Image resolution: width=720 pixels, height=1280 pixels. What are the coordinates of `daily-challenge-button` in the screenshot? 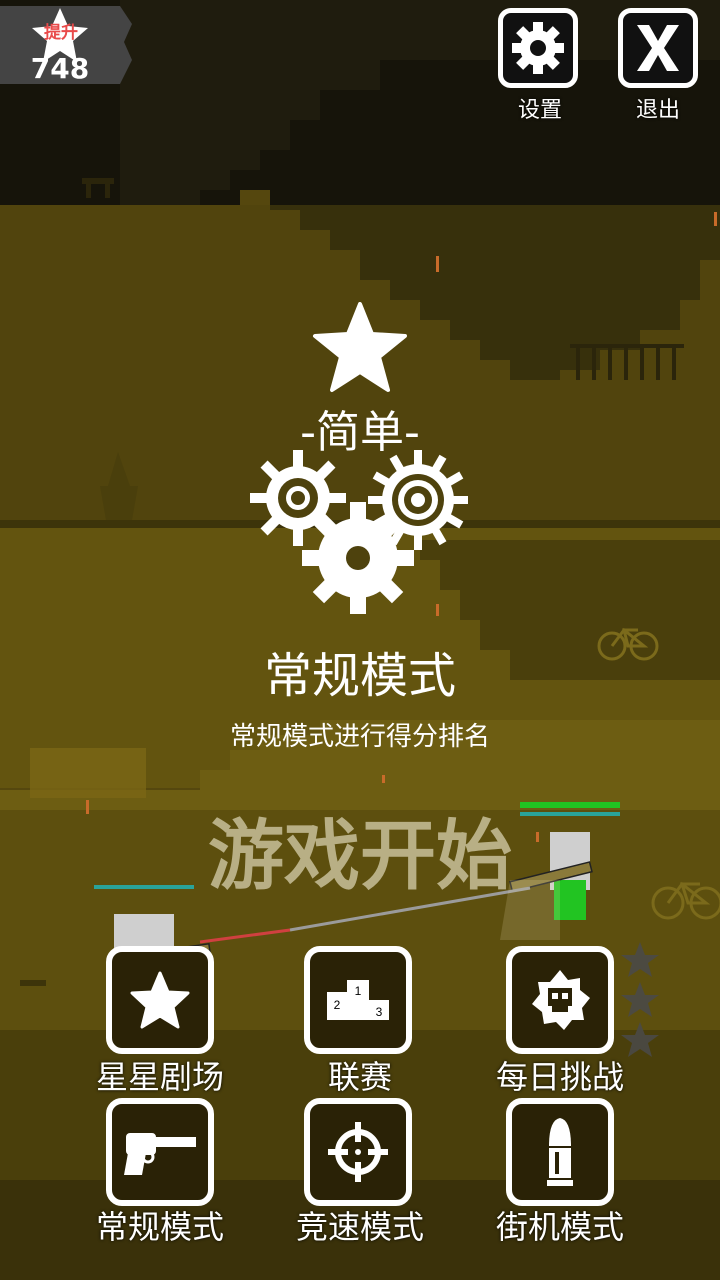 It's located at (560, 1000).